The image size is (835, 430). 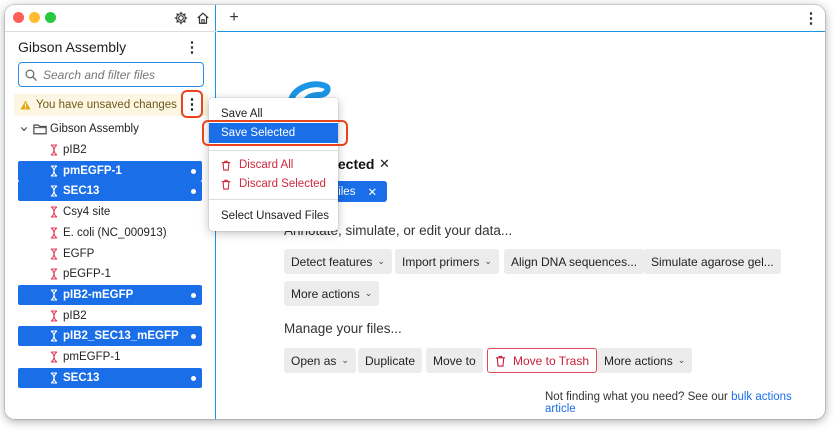 What do you see at coordinates (72, 47) in the screenshot?
I see `sidebar-title: Gibson Assembly` at bounding box center [72, 47].